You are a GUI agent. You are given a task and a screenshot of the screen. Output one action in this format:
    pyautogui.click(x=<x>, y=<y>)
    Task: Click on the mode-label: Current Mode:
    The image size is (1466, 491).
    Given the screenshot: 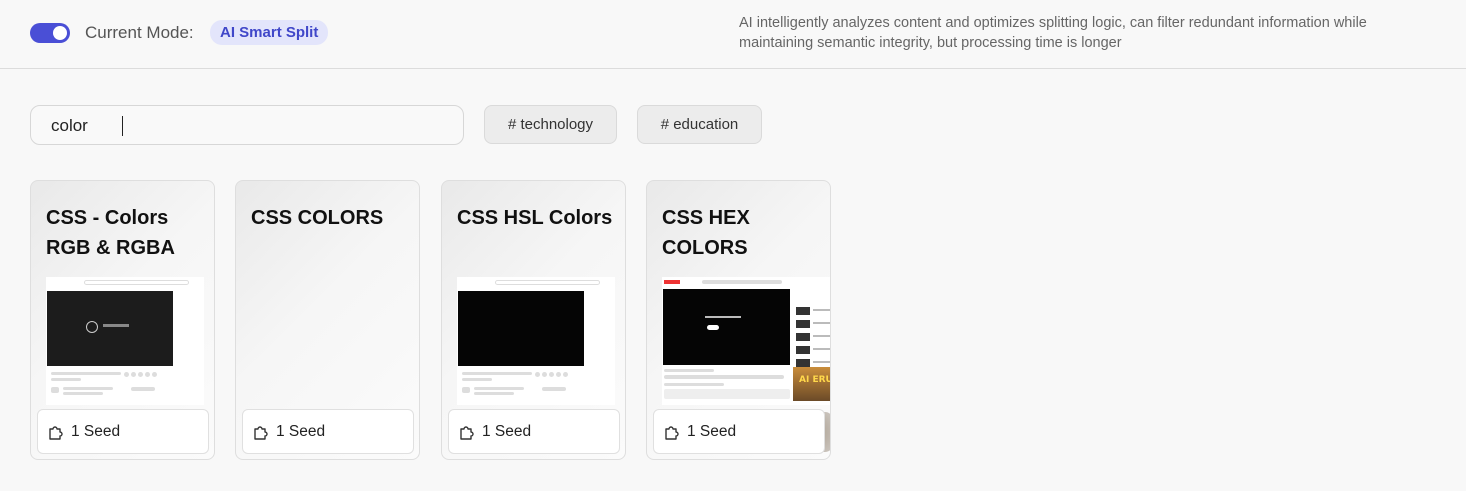 What is the action you would take?
    pyautogui.click(x=139, y=32)
    